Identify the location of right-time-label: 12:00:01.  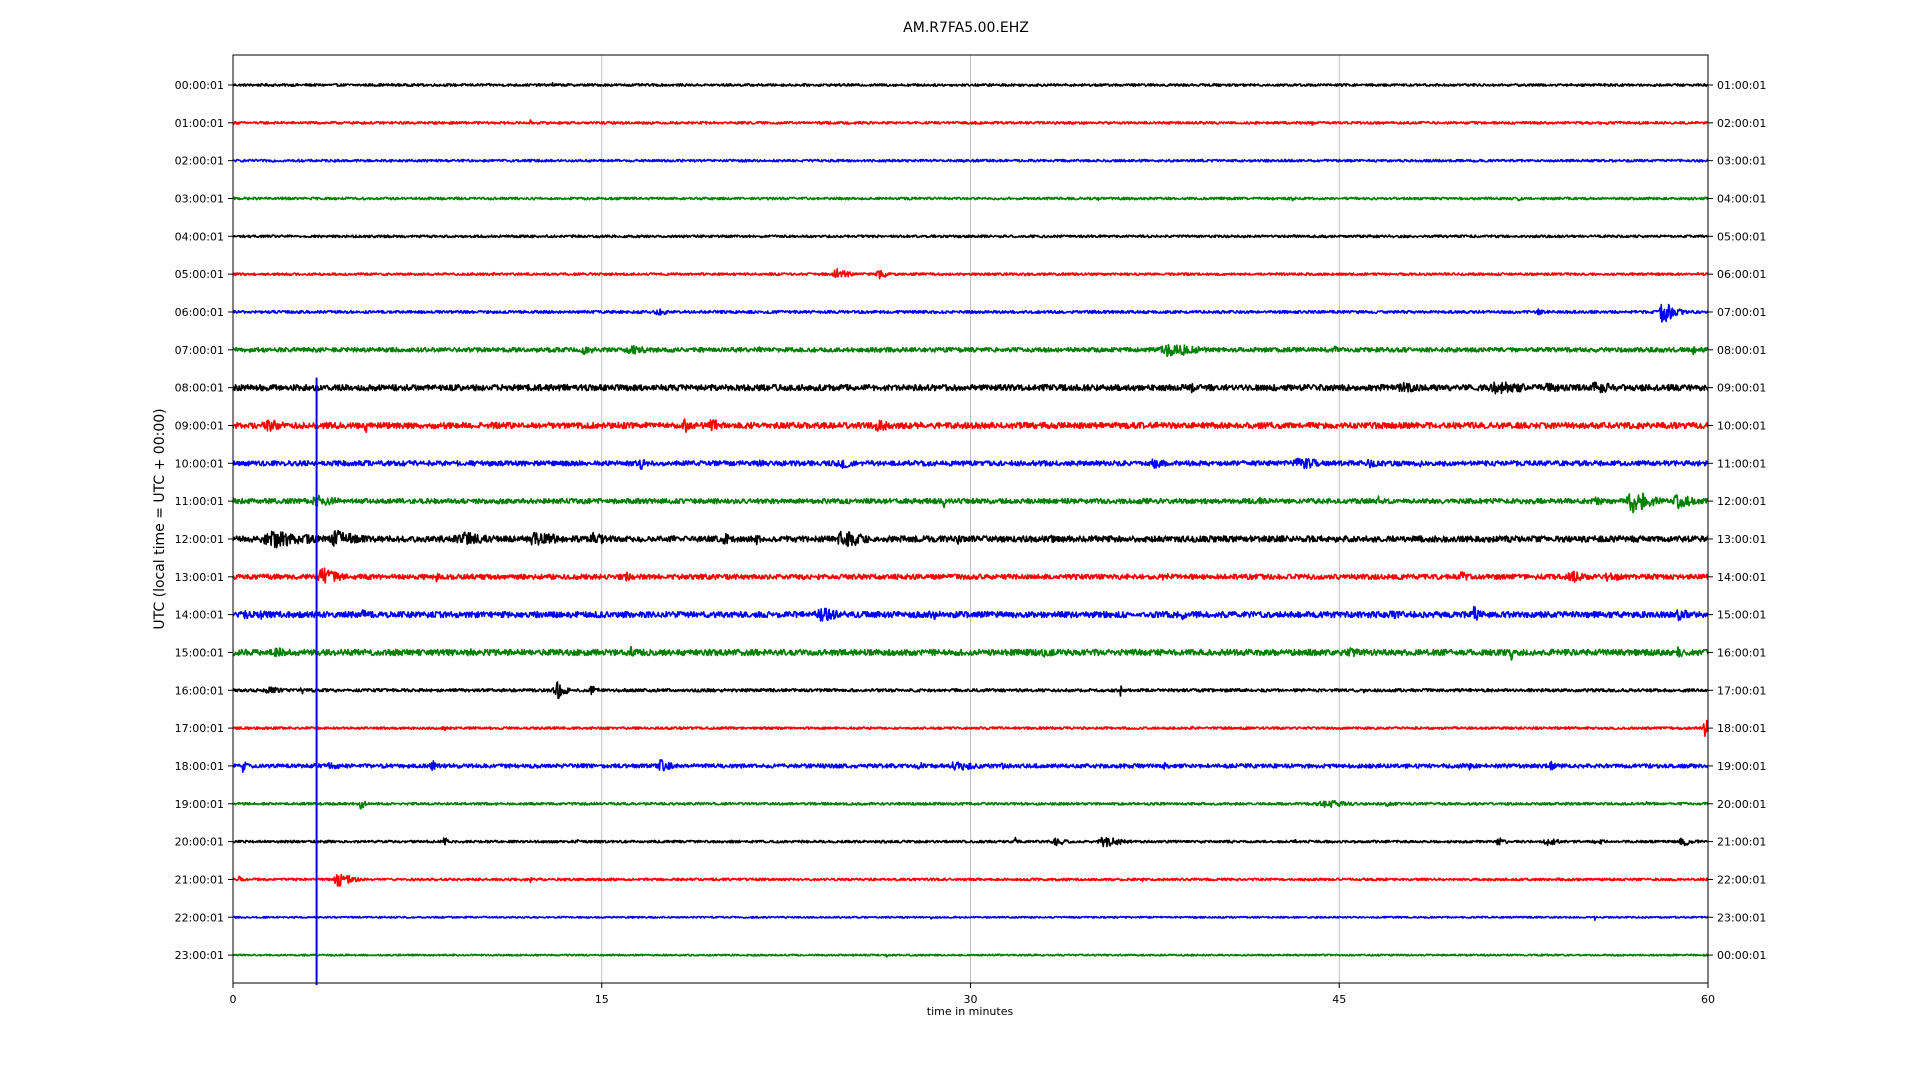
(1741, 501).